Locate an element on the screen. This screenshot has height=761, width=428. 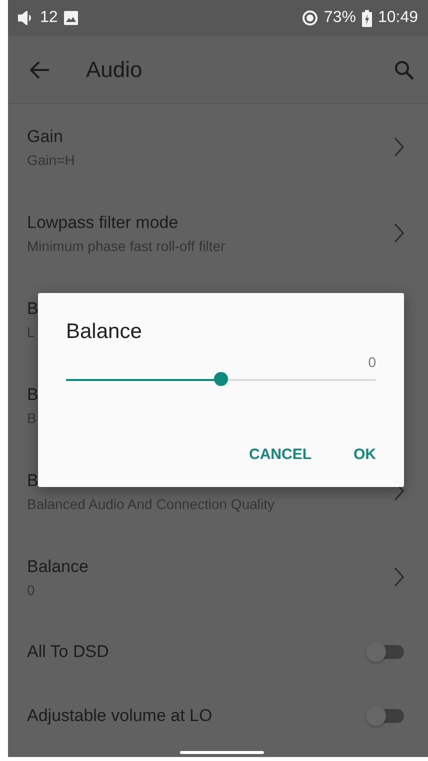
battery-percent: 73% is located at coordinates (340, 18).